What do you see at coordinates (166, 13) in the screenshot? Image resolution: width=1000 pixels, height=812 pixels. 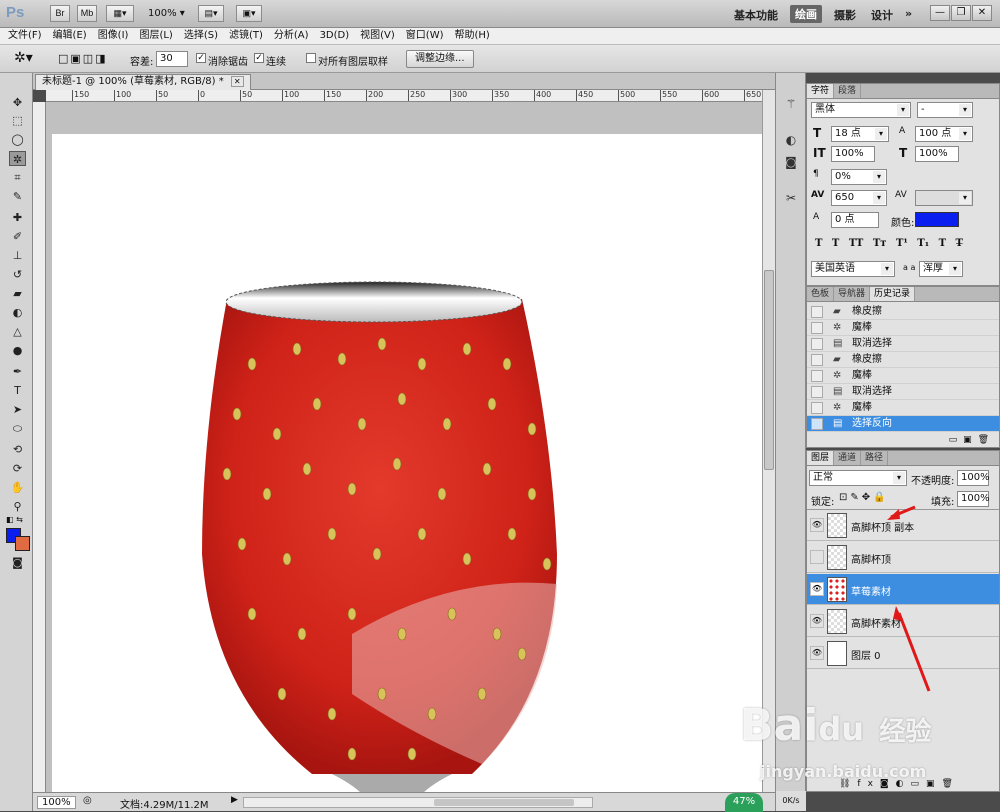 I see `zoom-level-select: 100% ▾` at bounding box center [166, 13].